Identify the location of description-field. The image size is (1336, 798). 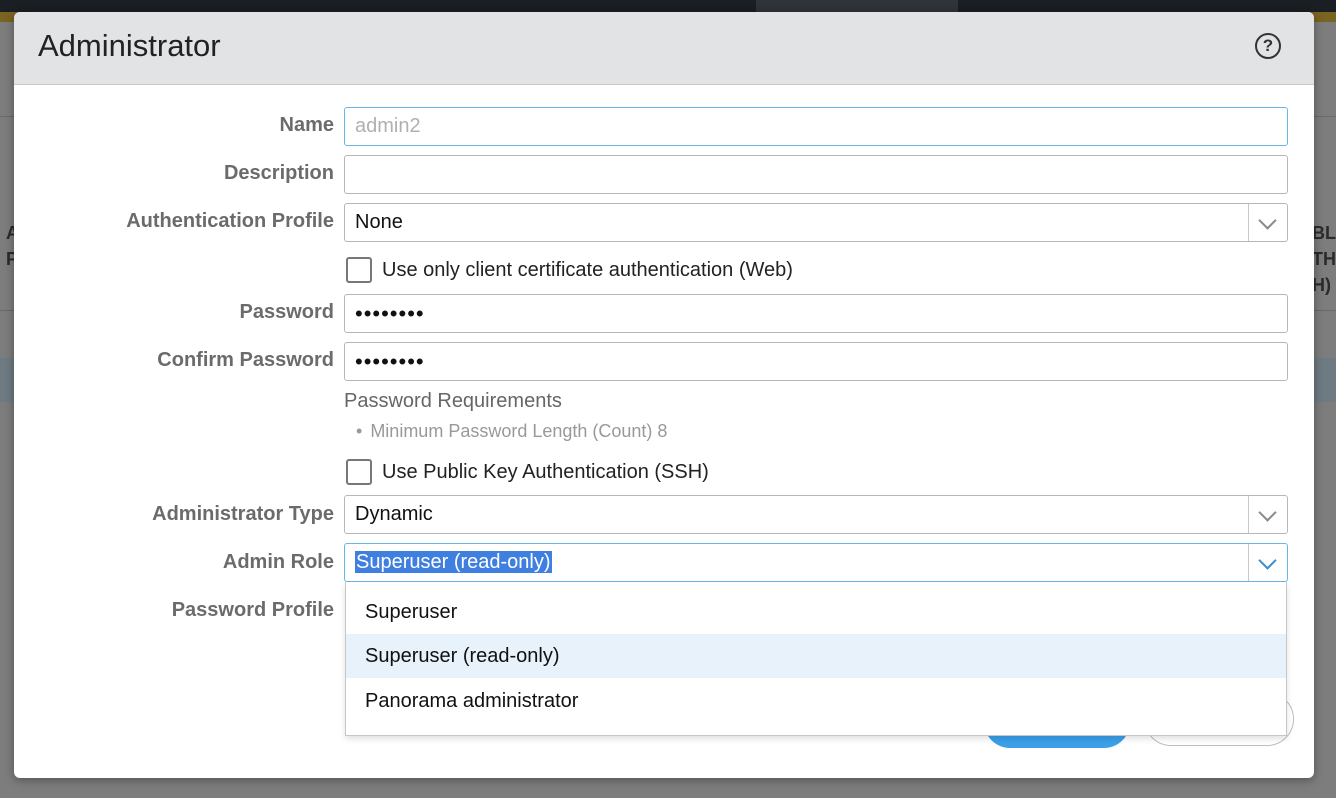
(816, 174).